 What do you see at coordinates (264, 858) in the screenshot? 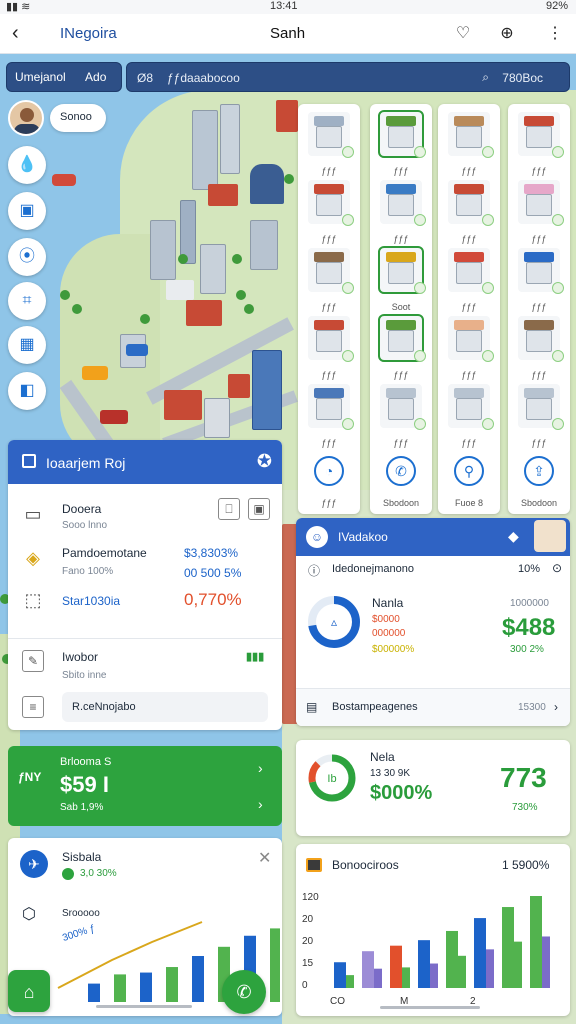
I see `close-icon: ✕` at bounding box center [264, 858].